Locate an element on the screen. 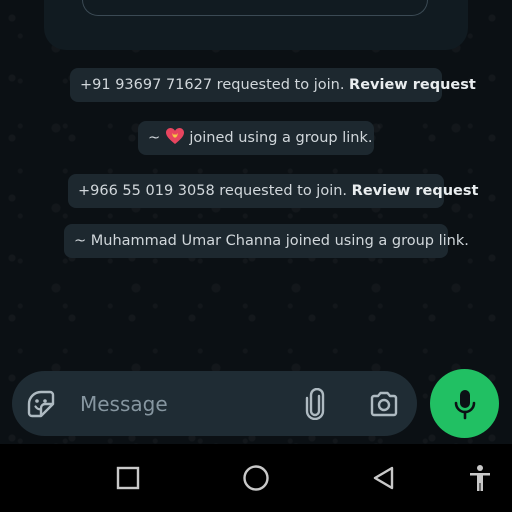 This screenshot has height=512, width=512. heart-with-ribbon-emoji is located at coordinates (174, 136).